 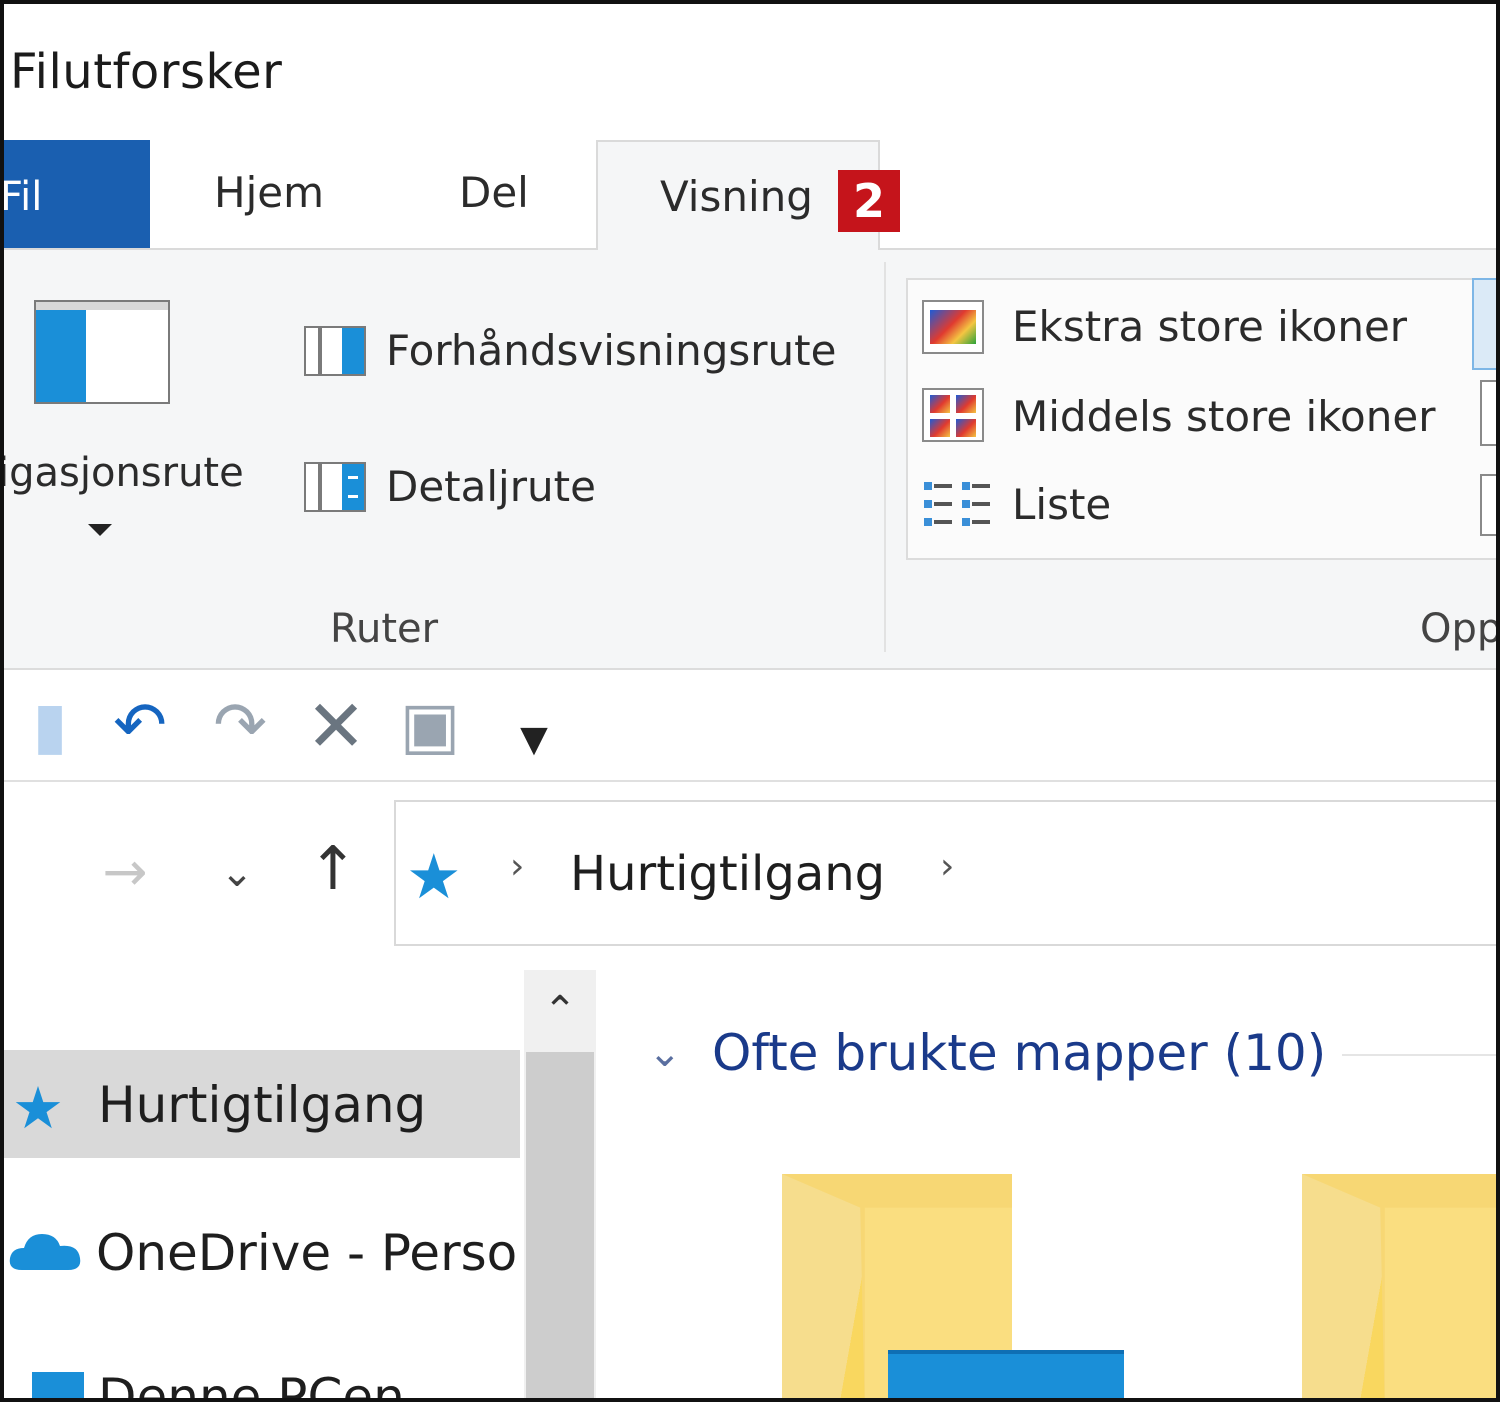 I want to click on recent-locations-chevron-icon: ⌄, so click(x=237, y=873).